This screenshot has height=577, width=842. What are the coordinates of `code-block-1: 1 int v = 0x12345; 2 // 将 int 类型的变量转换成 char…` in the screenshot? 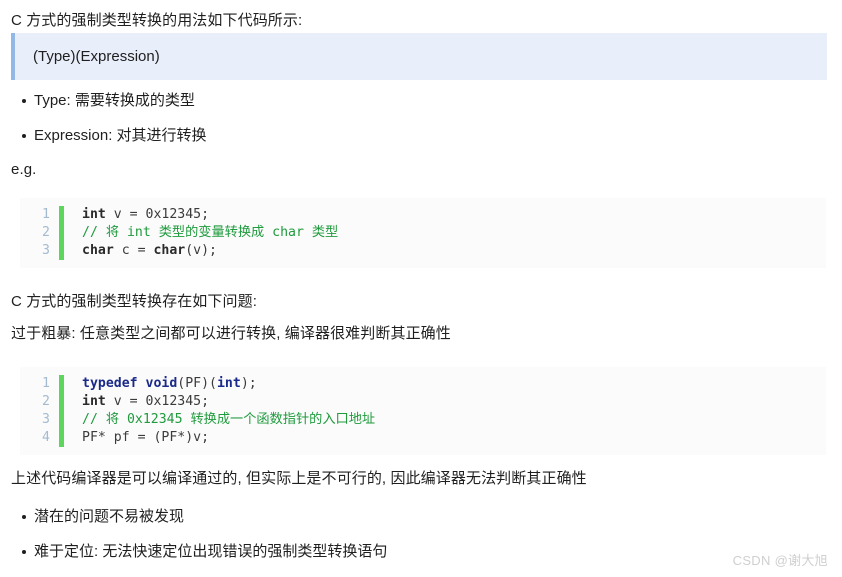 It's located at (423, 233).